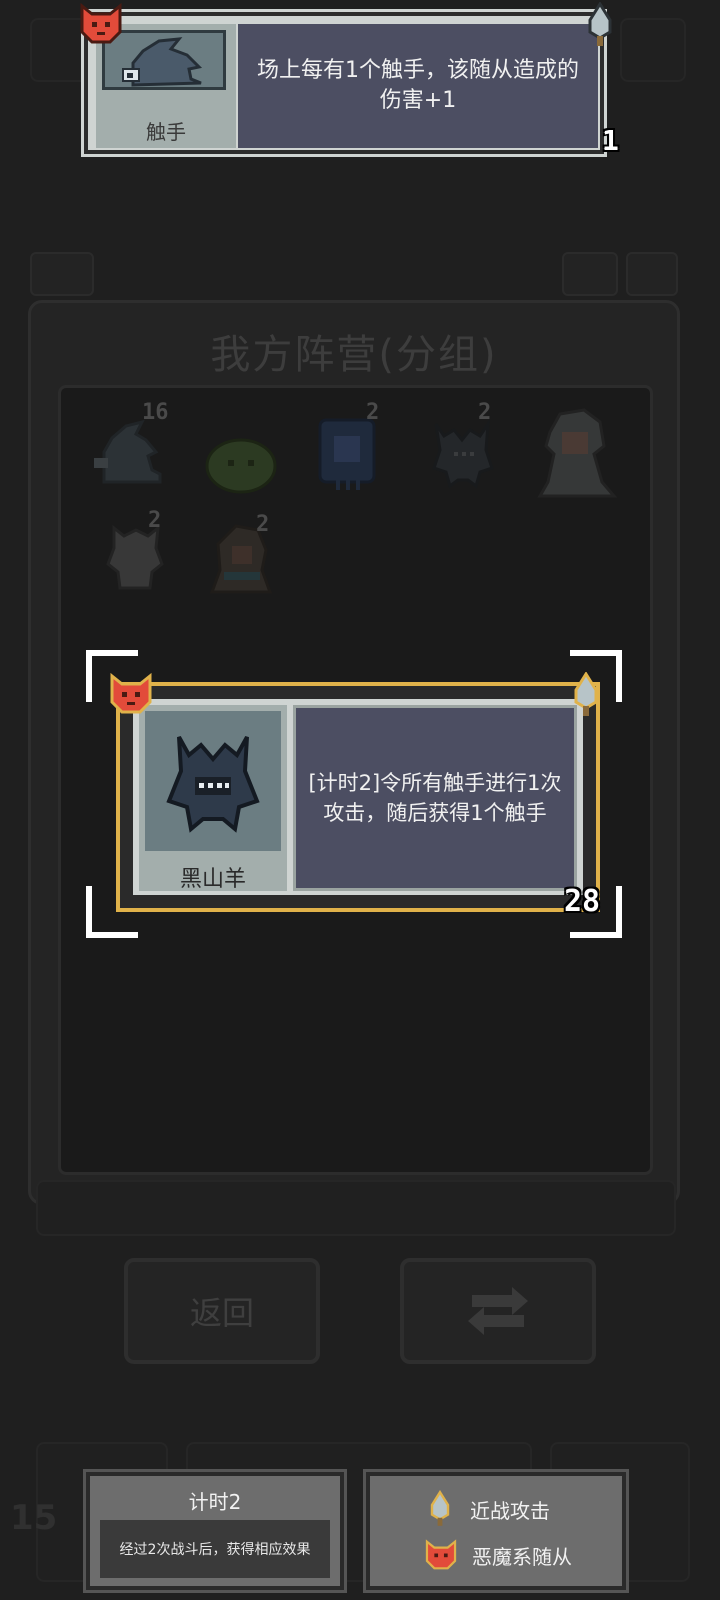 This screenshot has height=1600, width=720. I want to click on card-portrait: 黑山羊, so click(213, 798).